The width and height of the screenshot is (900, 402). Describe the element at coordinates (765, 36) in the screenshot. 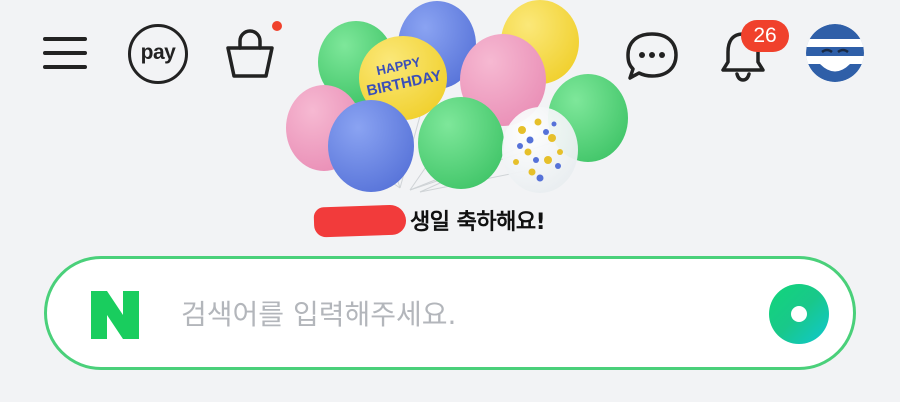

I see `notification-count-badge: 26` at that location.